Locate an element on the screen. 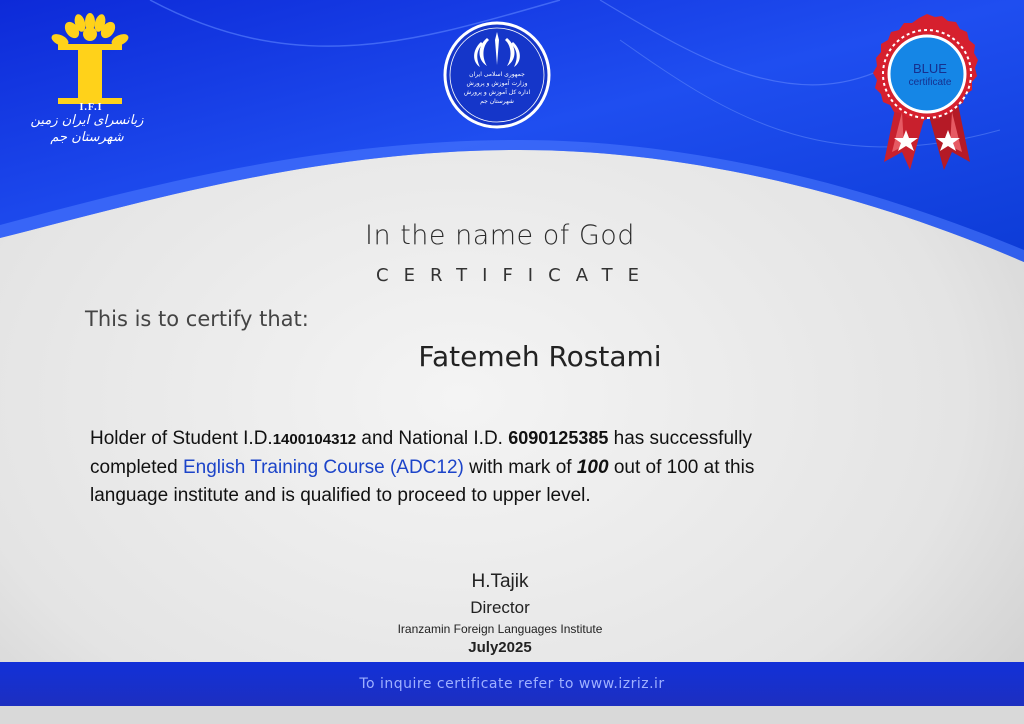 Image resolution: width=1024 pixels, height=724 pixels. body-text-6: out of 100 at this is located at coordinates (681, 467).